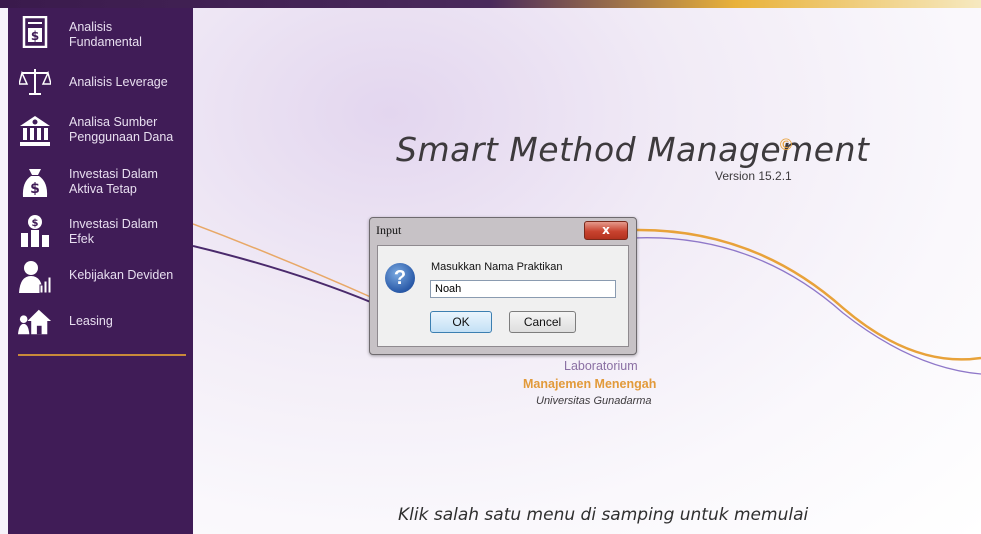  What do you see at coordinates (35, 231) in the screenshot?
I see `money-chart-icon: $` at bounding box center [35, 231].